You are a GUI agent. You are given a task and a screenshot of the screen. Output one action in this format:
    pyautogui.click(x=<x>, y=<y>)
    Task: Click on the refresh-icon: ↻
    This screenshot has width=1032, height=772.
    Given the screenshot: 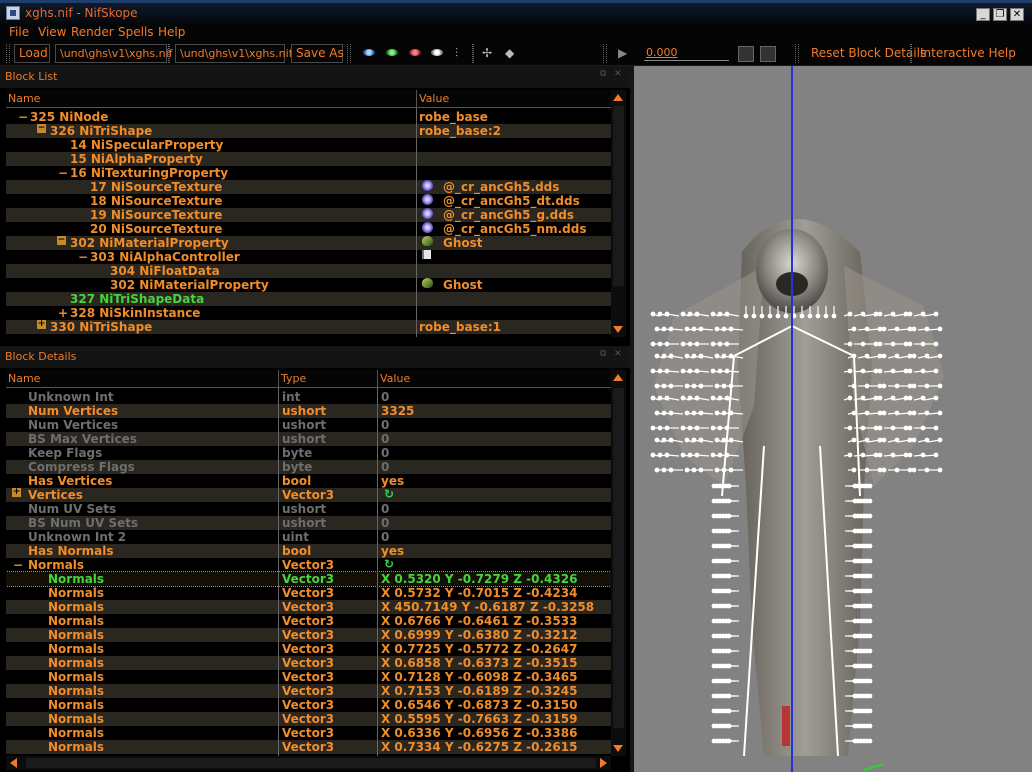 What is the action you would take?
    pyautogui.click(x=389, y=494)
    